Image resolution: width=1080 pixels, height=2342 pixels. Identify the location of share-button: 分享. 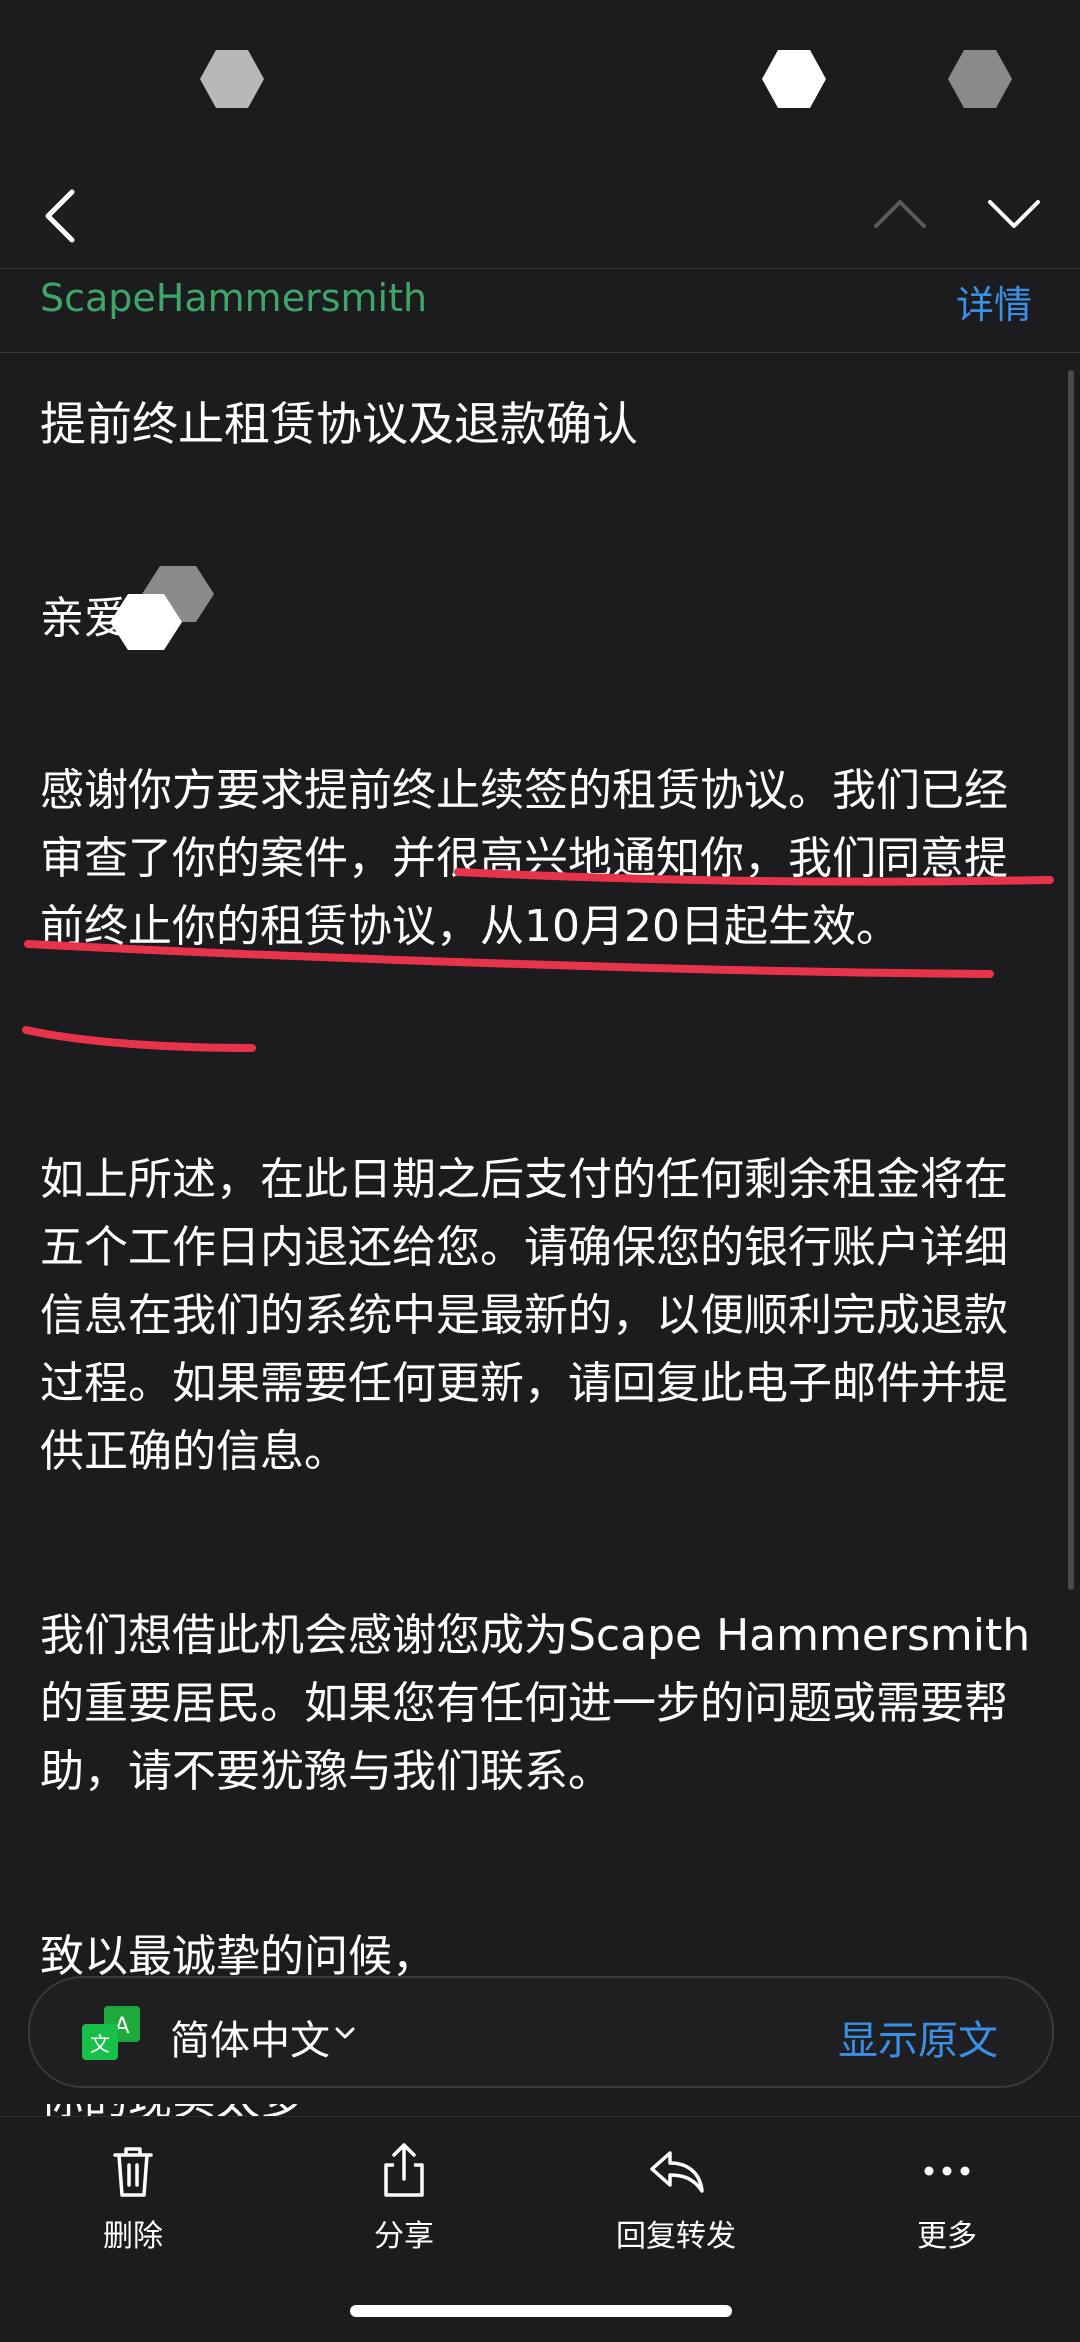
(404, 2197).